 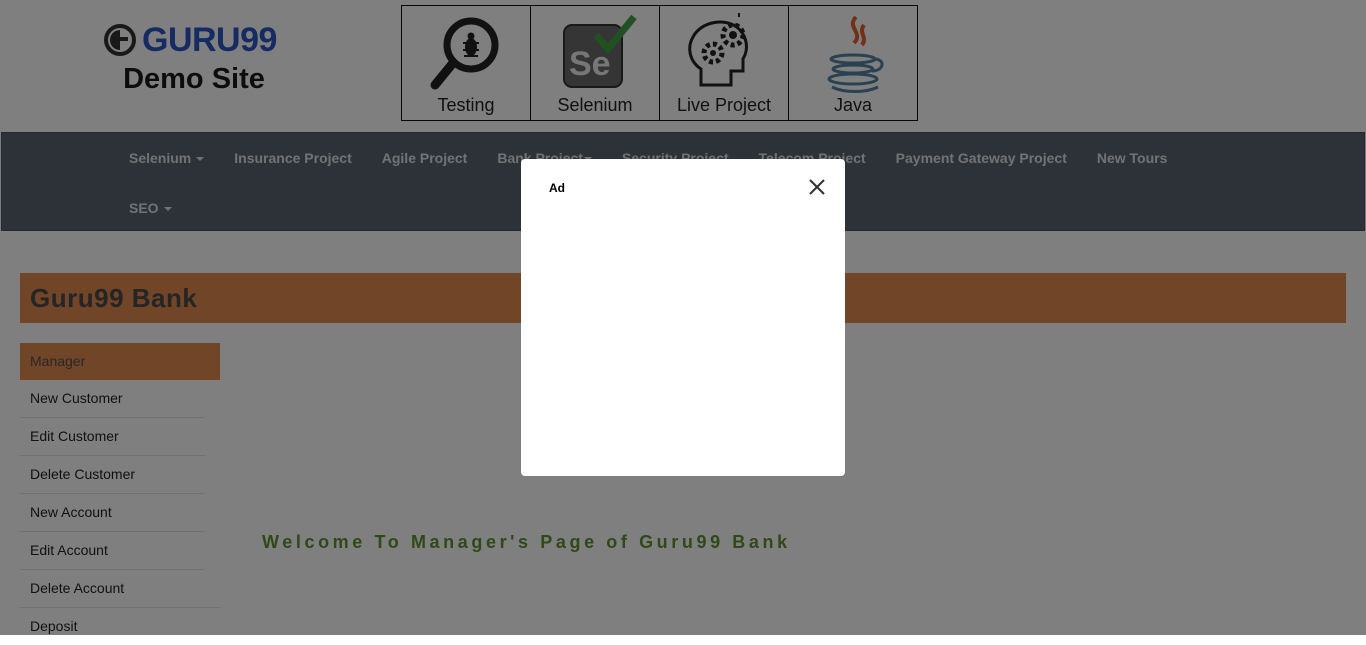 What do you see at coordinates (817, 187) in the screenshot?
I see `close-icon` at bounding box center [817, 187].